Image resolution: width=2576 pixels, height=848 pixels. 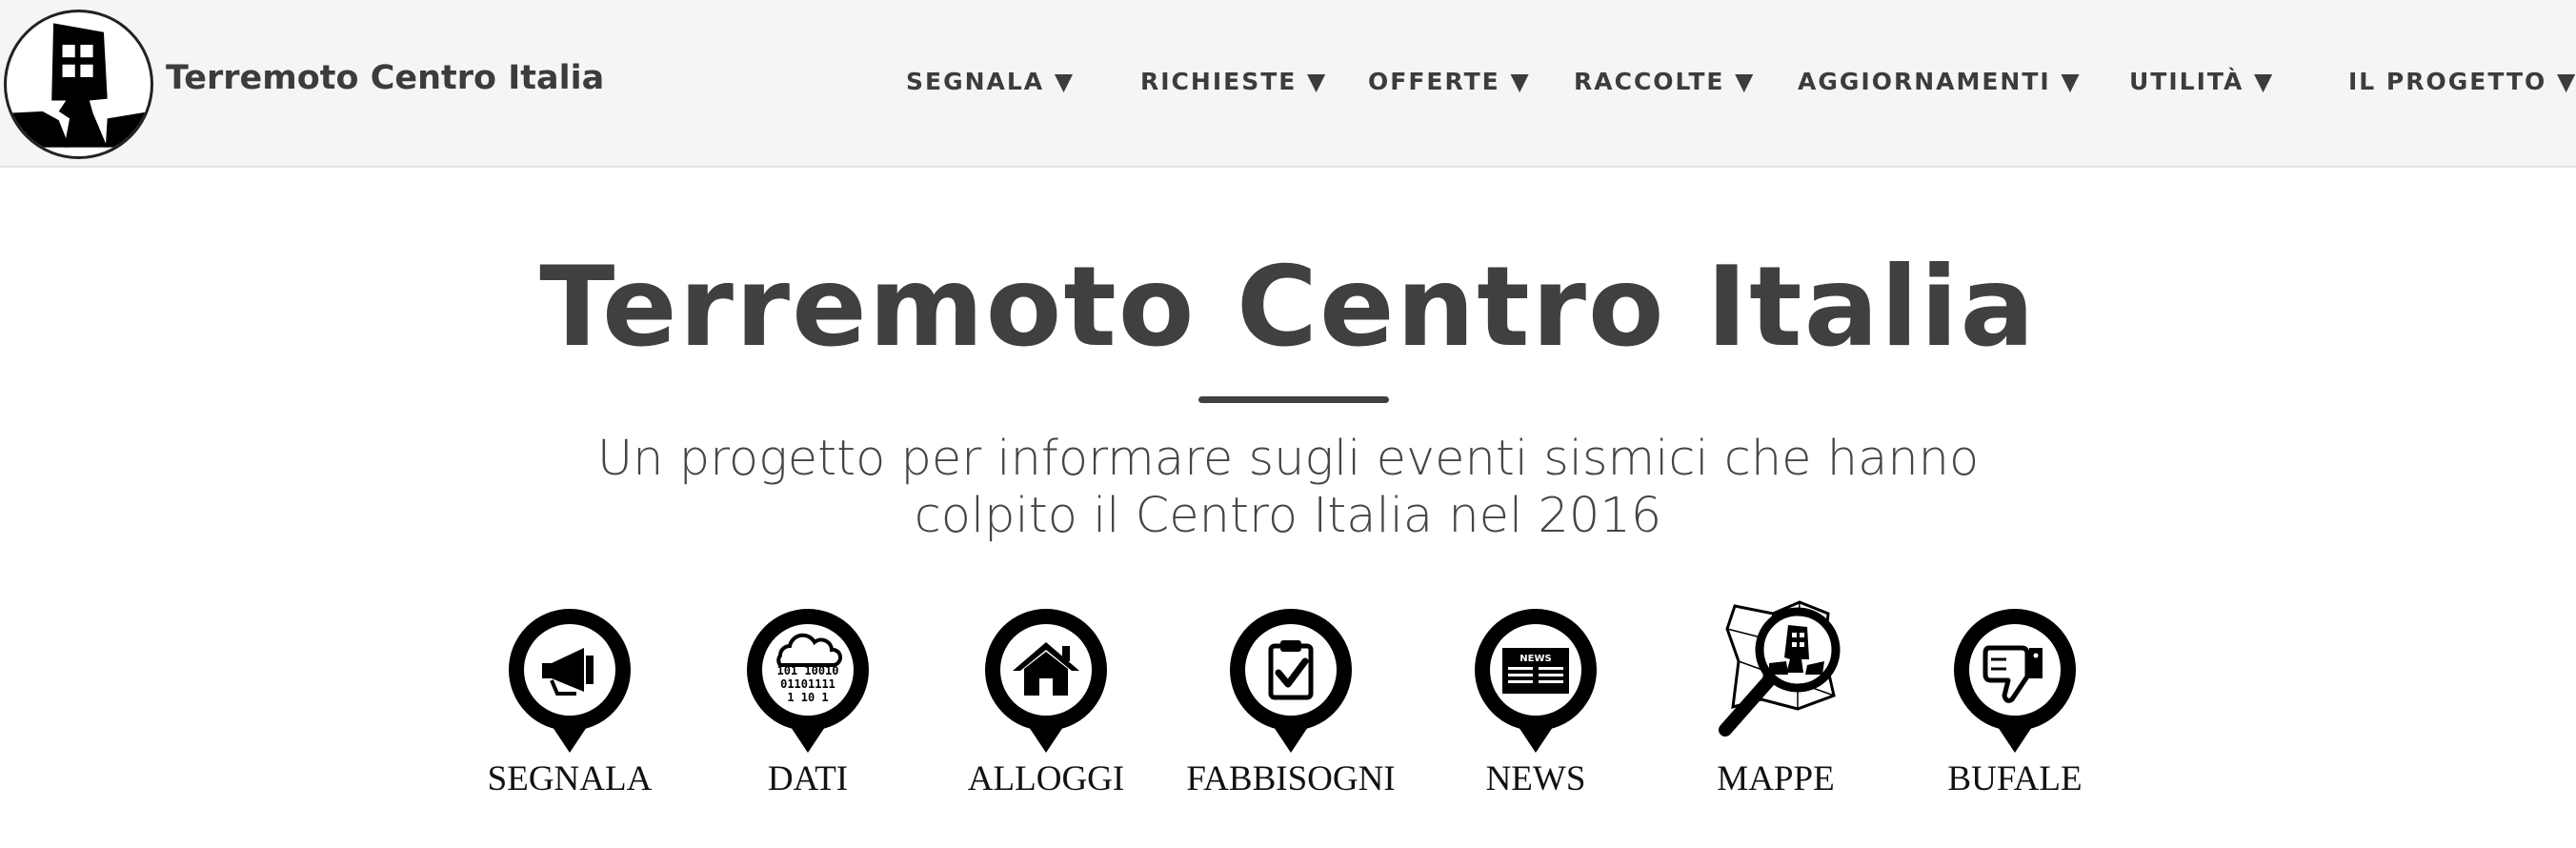 I want to click on nav-segnala: SEGNALA ▼, so click(x=991, y=81).